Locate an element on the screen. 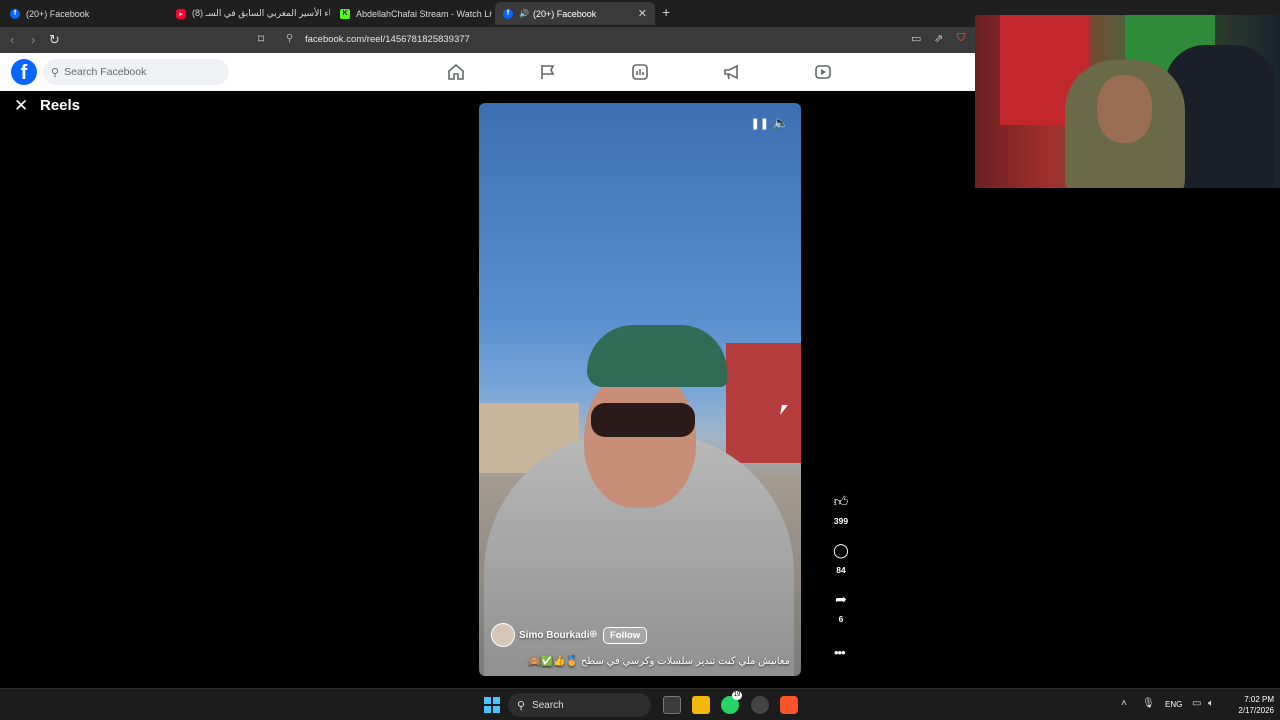 Image resolution: width=1280 pixels, height=720 pixels. page-title: Reels is located at coordinates (60, 105).